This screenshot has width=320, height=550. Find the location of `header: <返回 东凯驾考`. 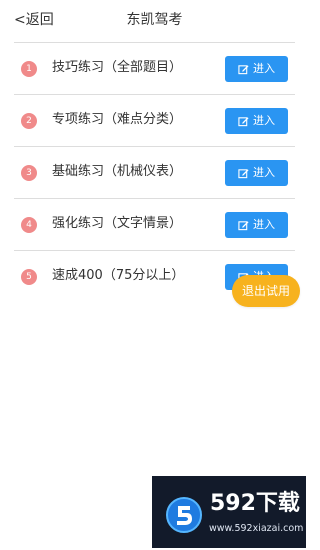

header: <返回 东凯驾考 is located at coordinates (154, 21).